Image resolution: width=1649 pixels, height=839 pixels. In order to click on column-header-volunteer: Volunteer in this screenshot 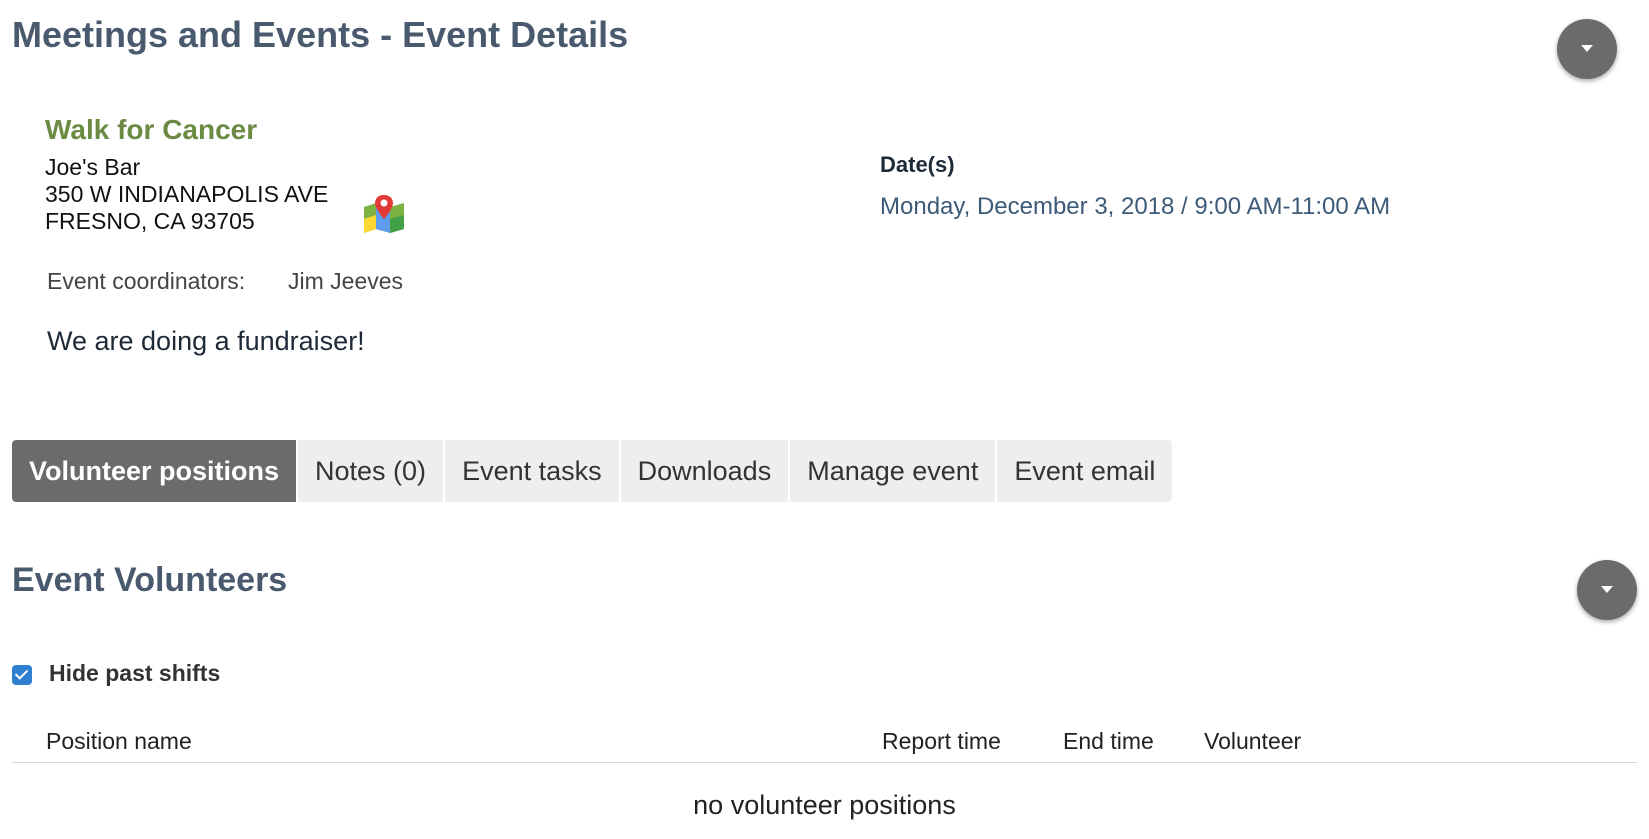, I will do `click(1253, 741)`.